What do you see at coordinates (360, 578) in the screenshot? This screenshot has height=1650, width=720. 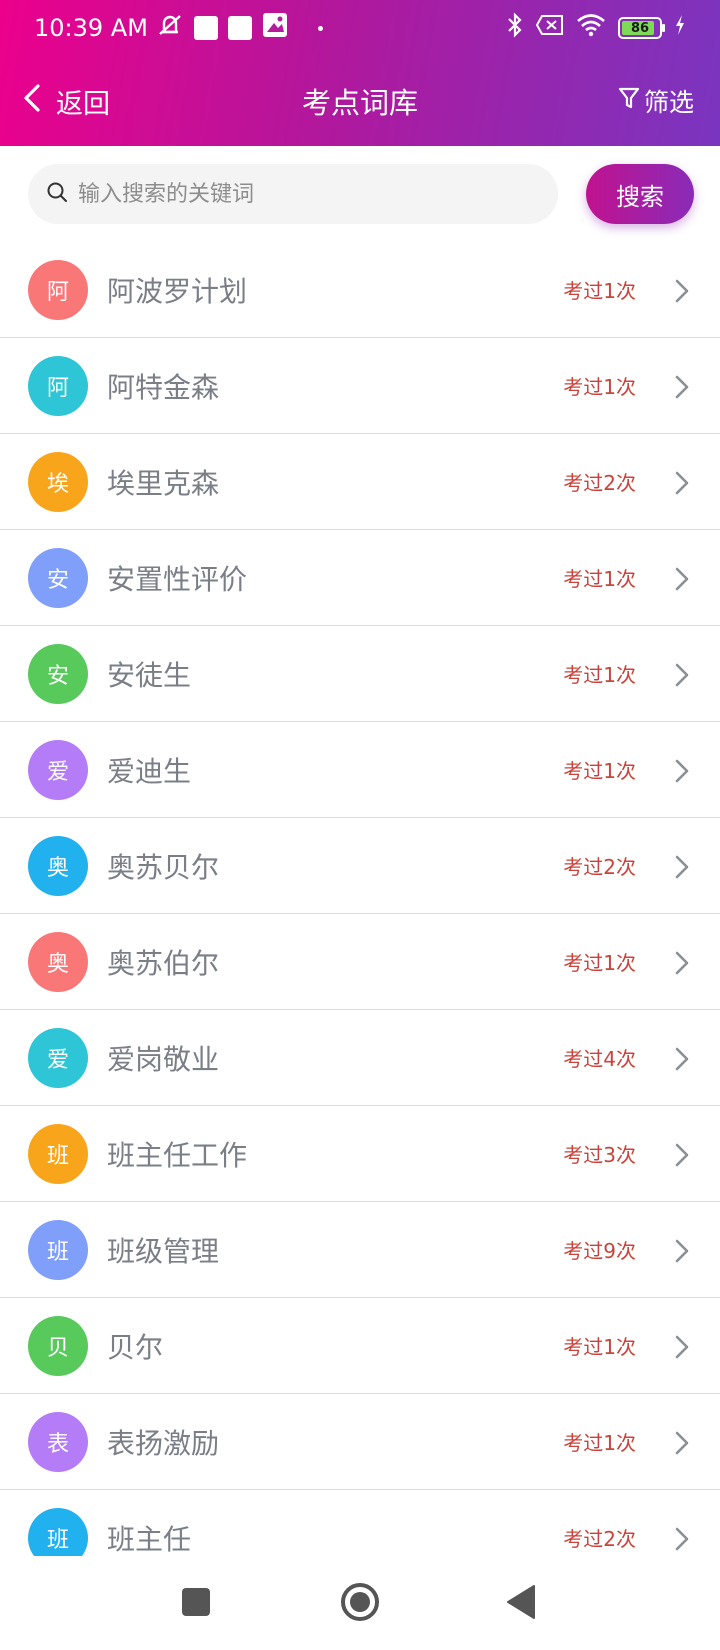 I see `term-row: 安安置性评价 考过1次` at bounding box center [360, 578].